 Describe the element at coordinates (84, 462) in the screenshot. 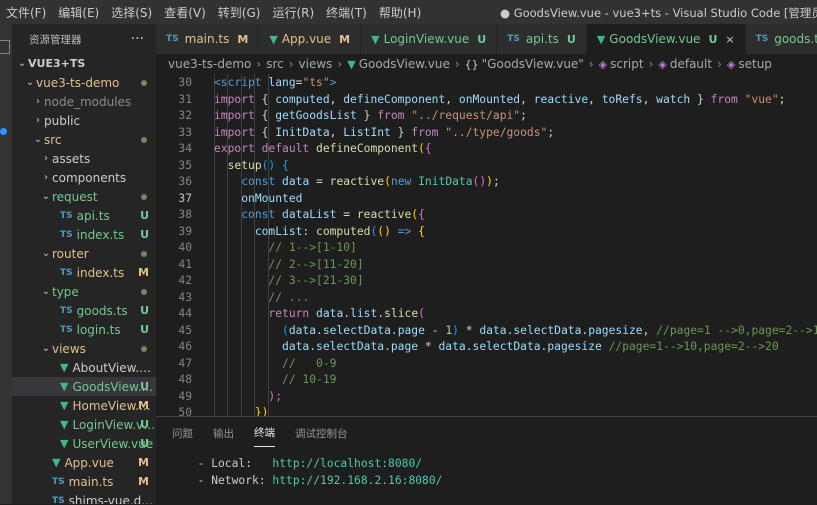

I see `tree-file: App.vueM` at that location.